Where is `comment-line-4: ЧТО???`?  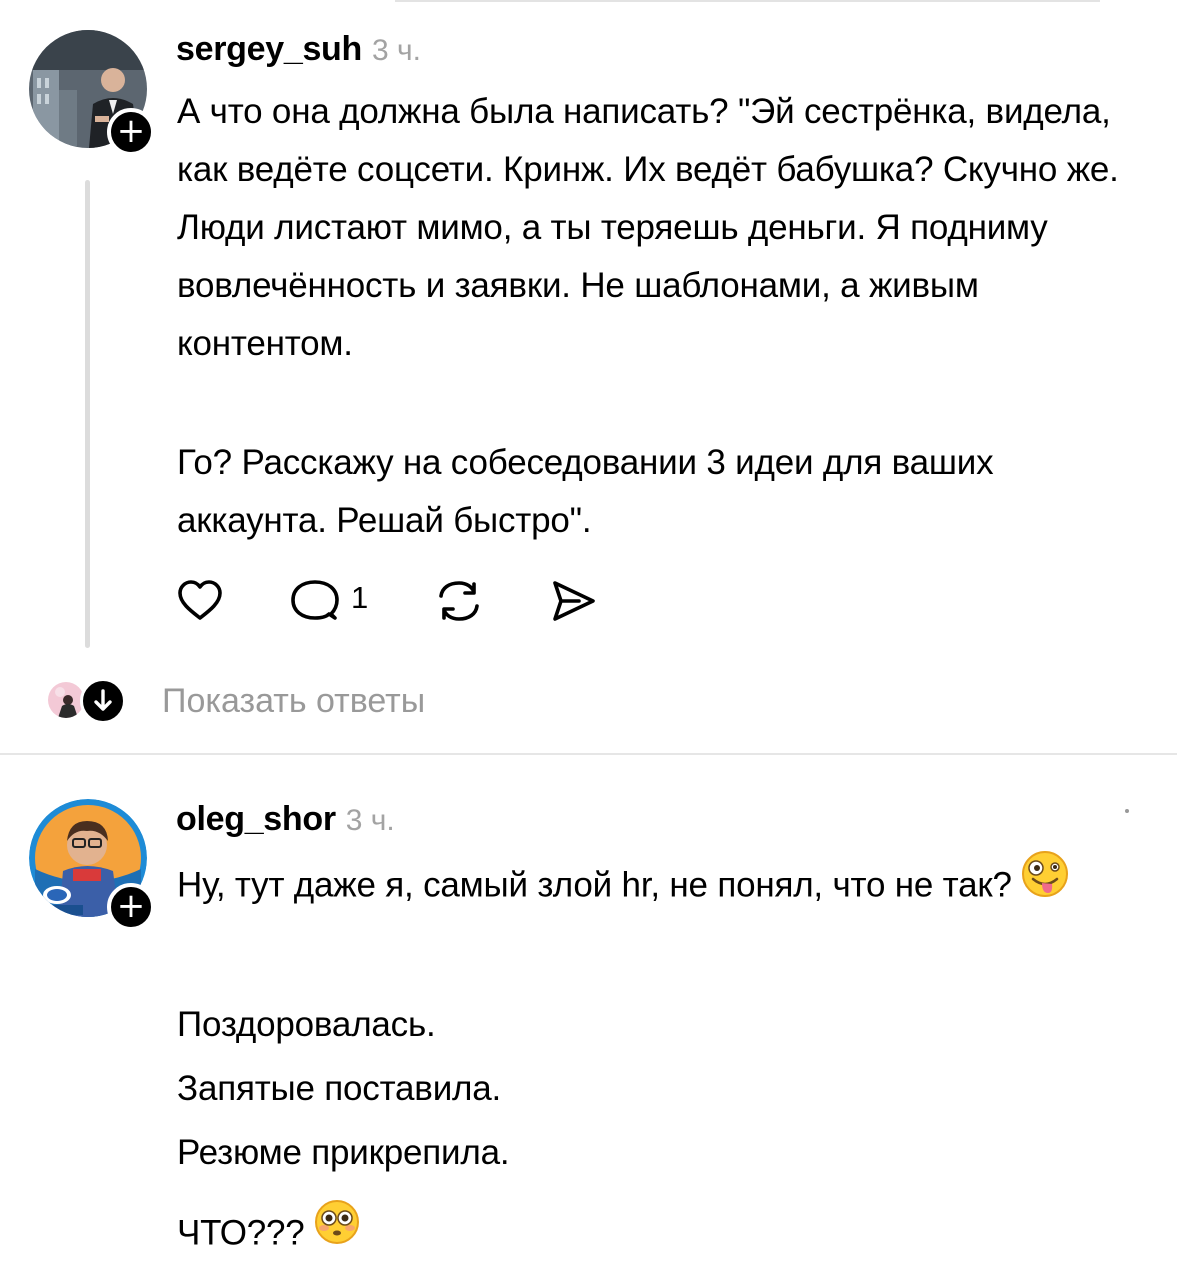 comment-line-4: ЧТО??? is located at coordinates (269, 1234).